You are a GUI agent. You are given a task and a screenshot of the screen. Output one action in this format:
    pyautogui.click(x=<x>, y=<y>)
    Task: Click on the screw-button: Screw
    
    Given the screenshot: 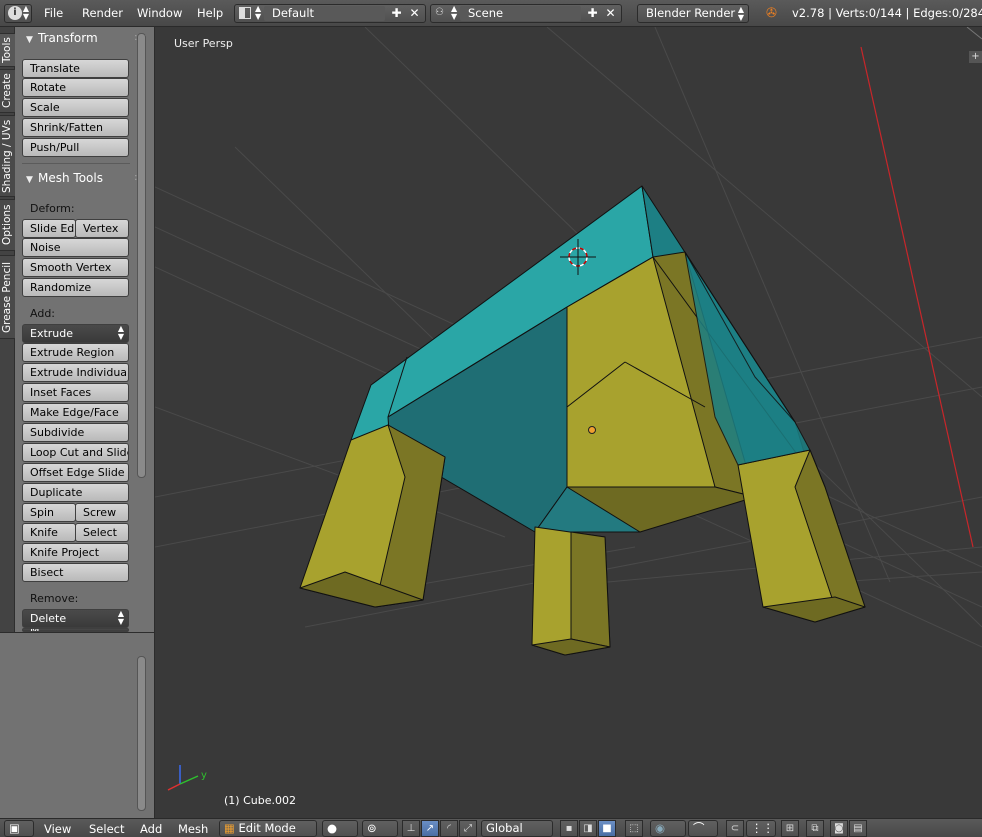 What is the action you would take?
    pyautogui.click(x=102, y=512)
    